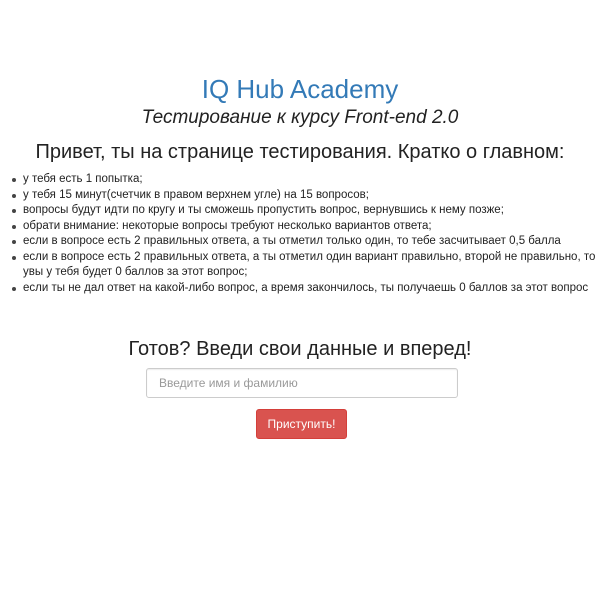 This screenshot has height=600, width=600. Describe the element at coordinates (302, 383) in the screenshot. I see `full-name-input` at that location.